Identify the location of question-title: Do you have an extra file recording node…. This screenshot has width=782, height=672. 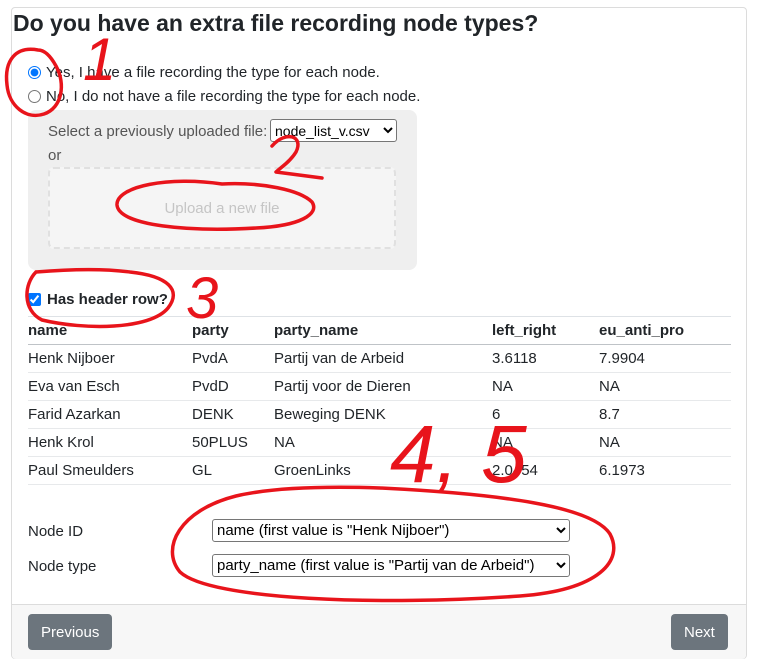
(276, 23).